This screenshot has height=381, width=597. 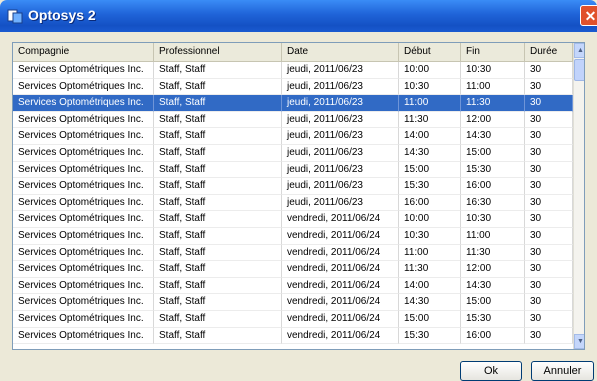 I want to click on column-header: Durée, so click(x=549, y=52).